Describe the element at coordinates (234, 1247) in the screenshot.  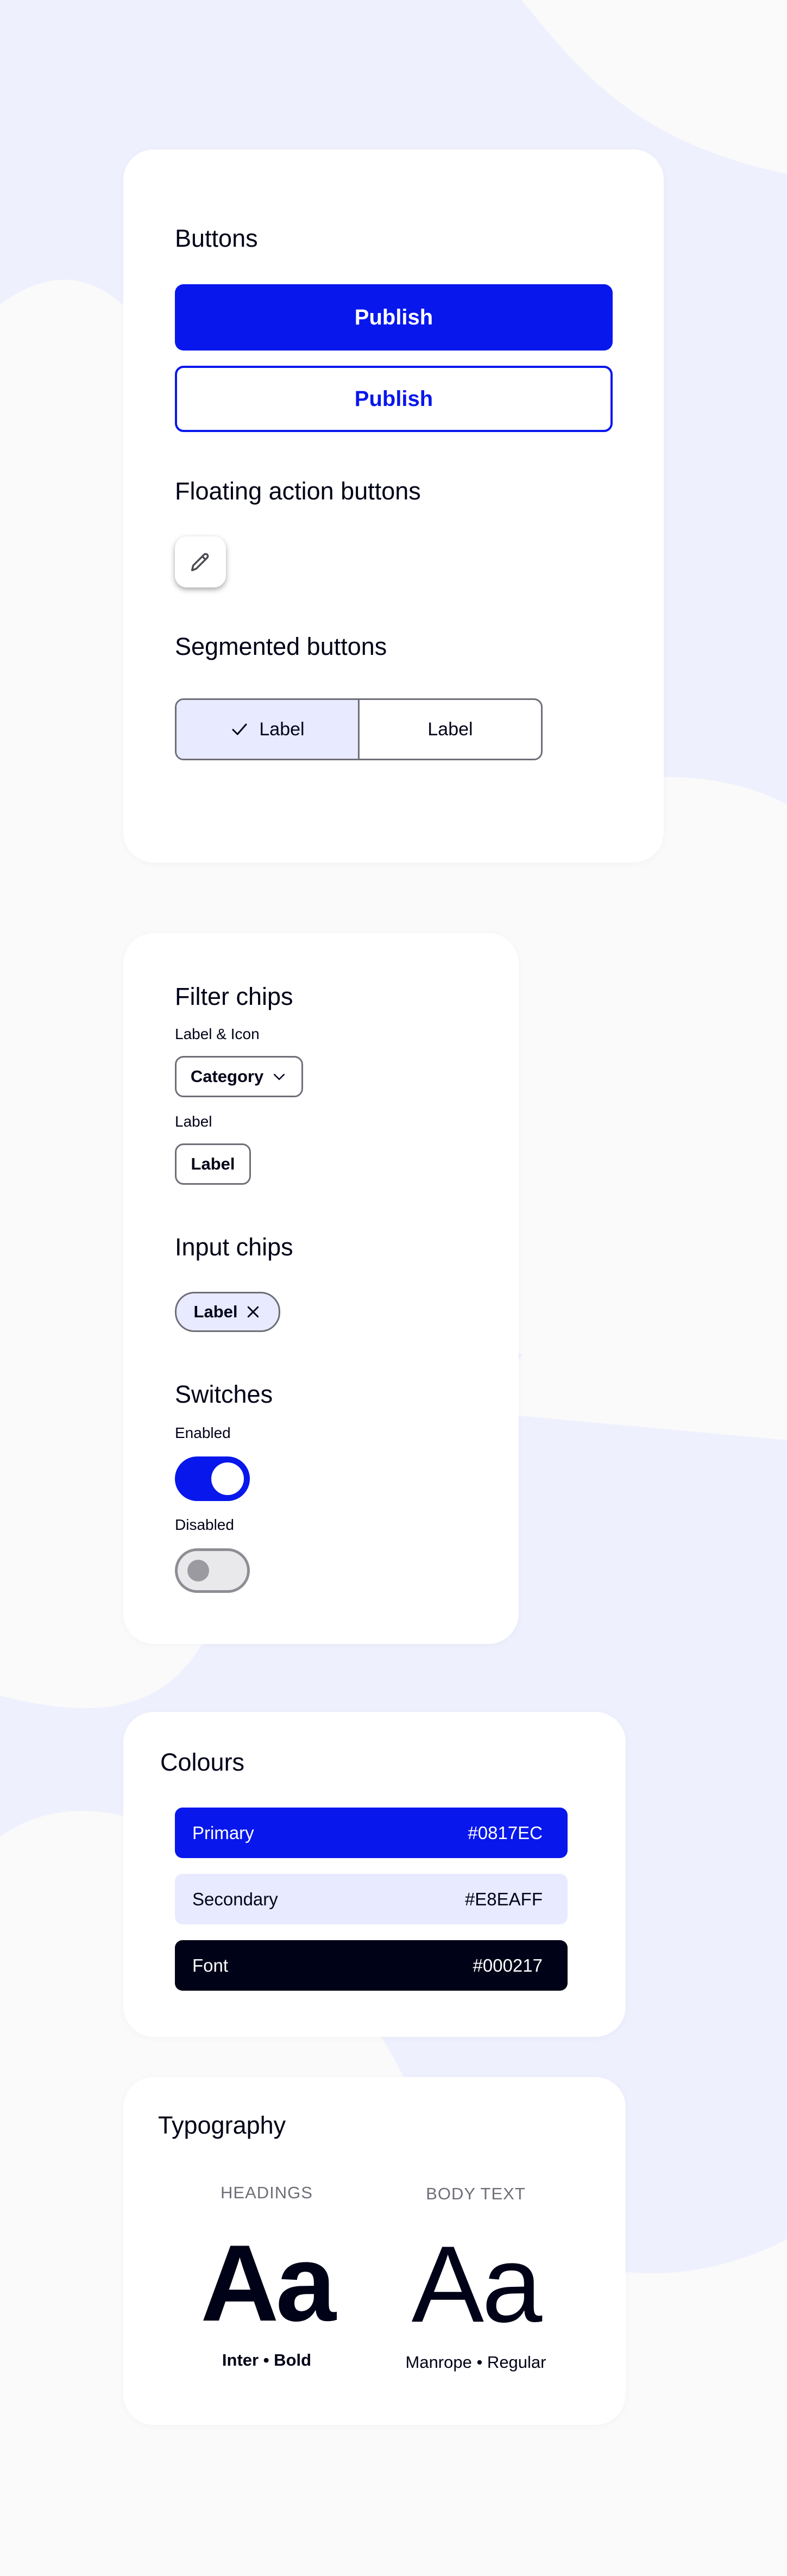
I see `input-chips-title: Input chips` at that location.